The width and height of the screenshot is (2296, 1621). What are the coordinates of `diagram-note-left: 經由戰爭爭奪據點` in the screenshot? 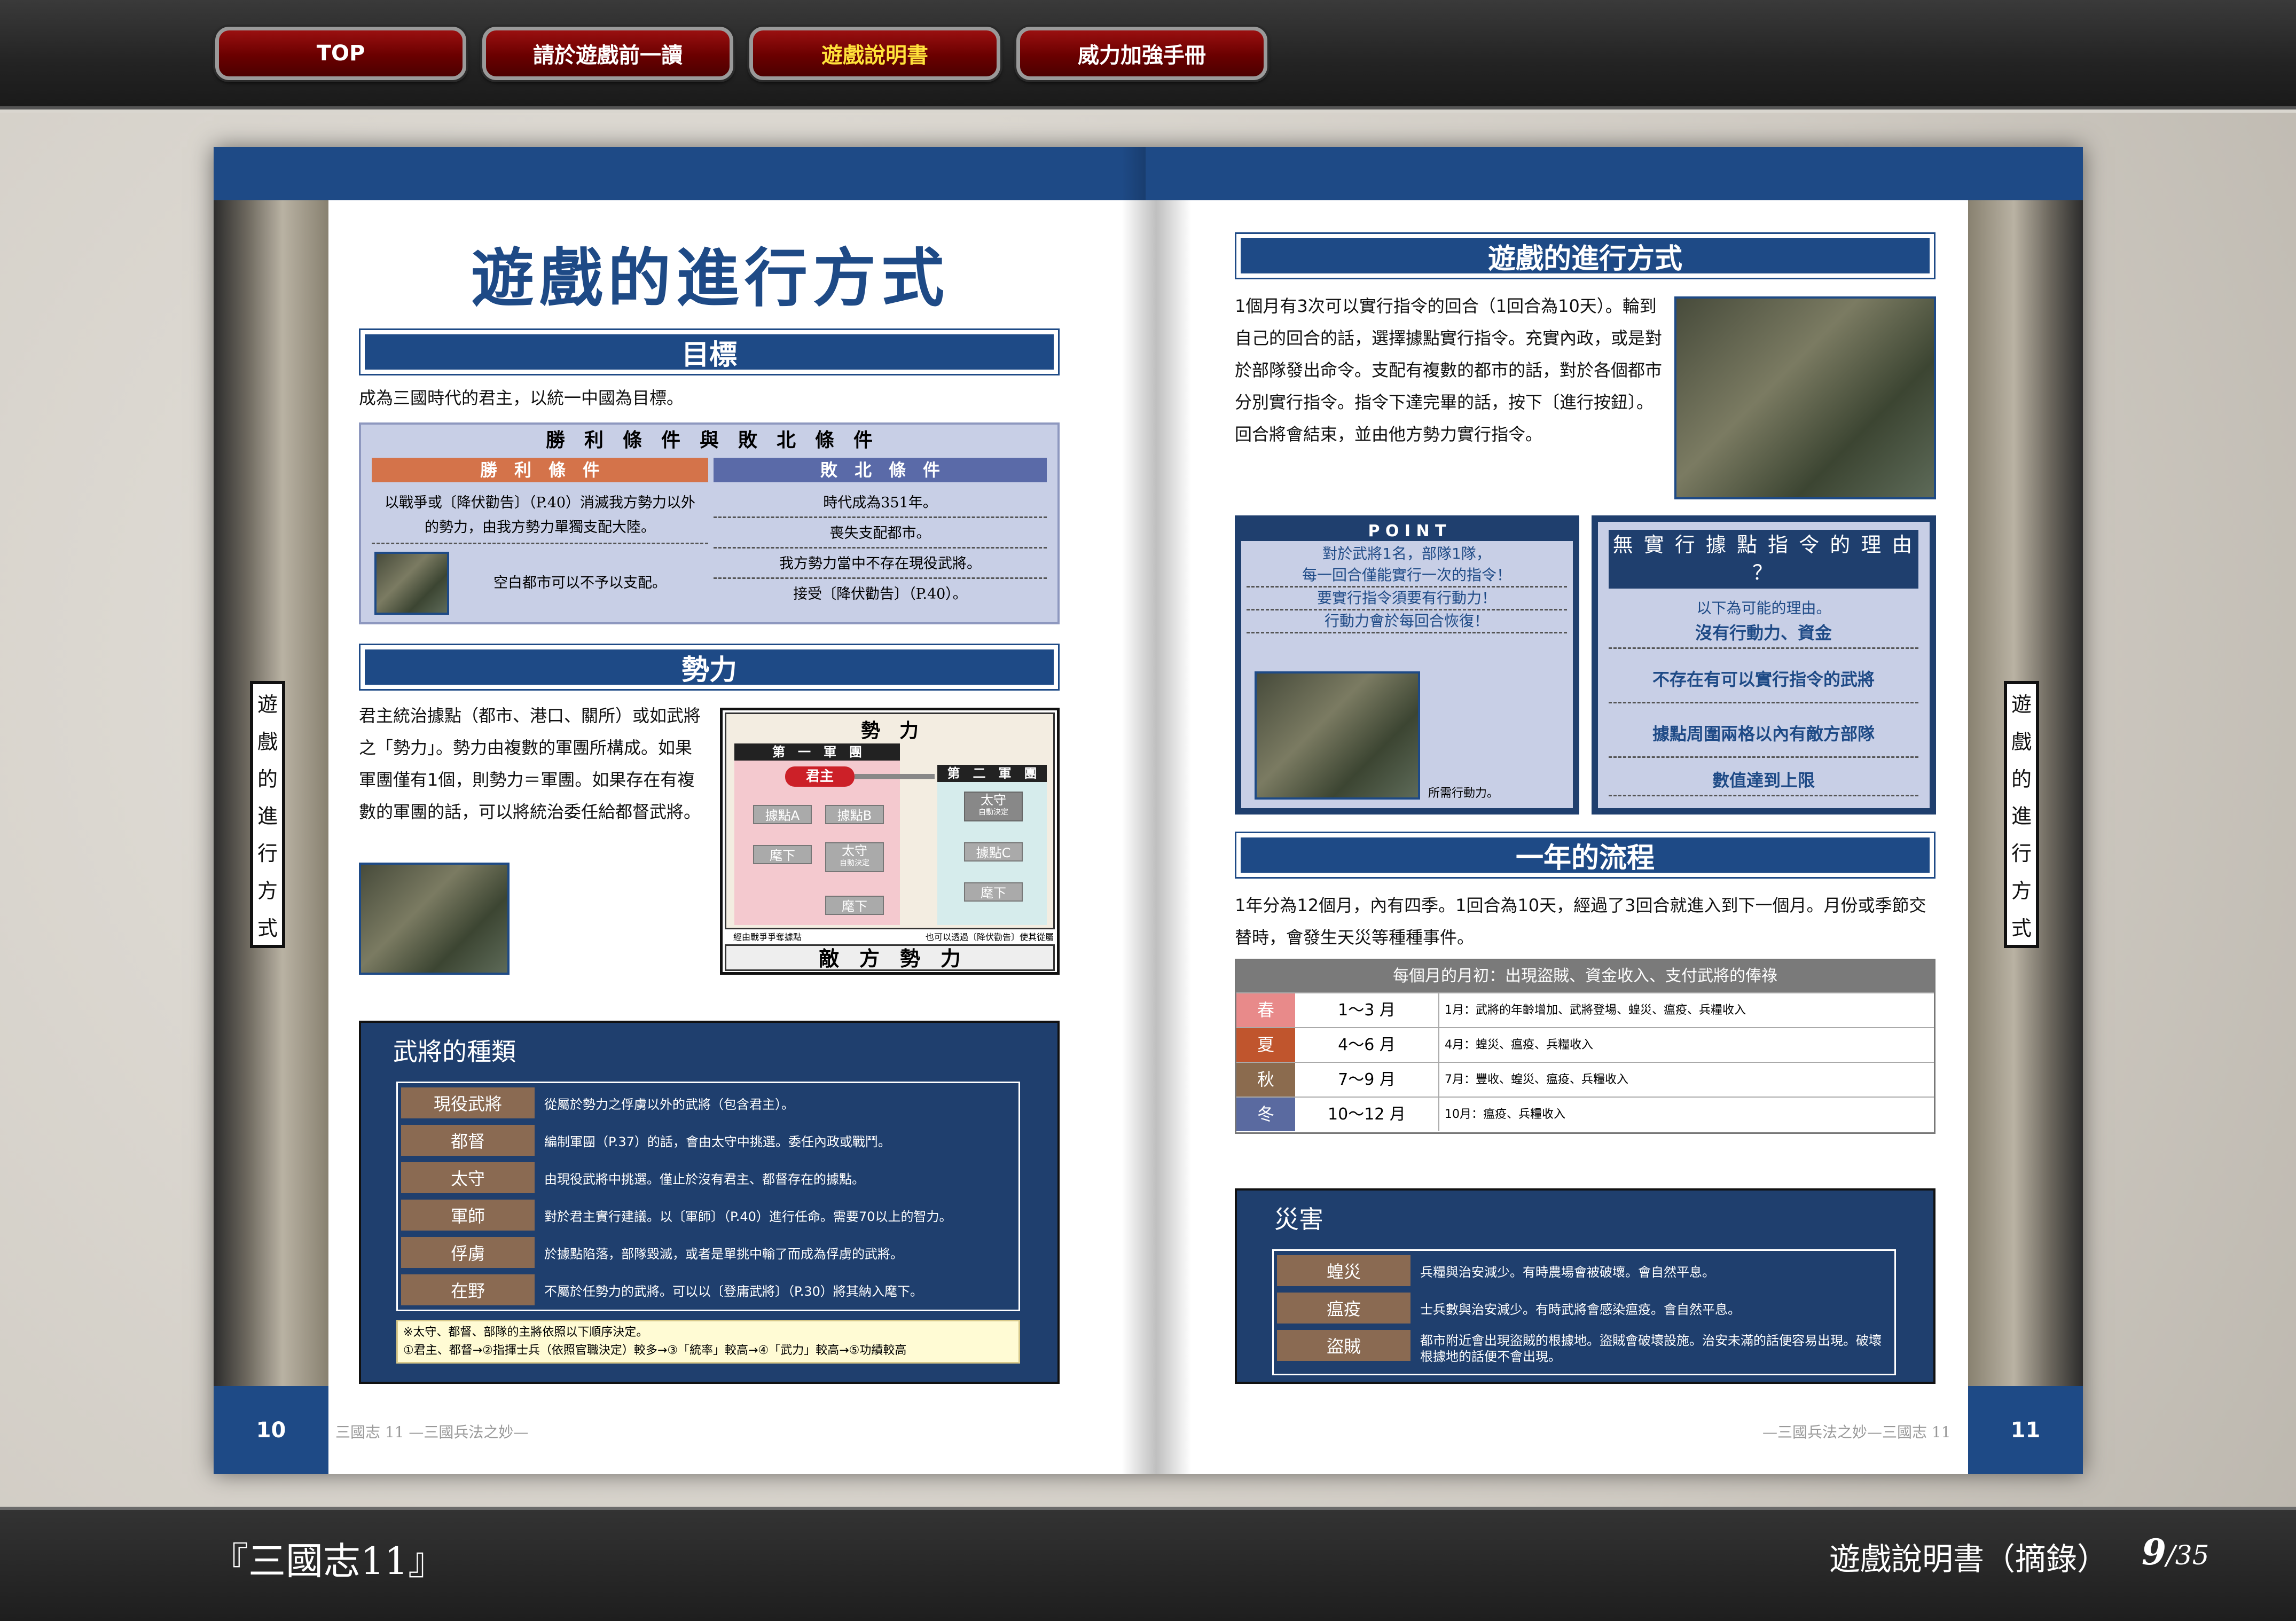 It's located at (768, 937).